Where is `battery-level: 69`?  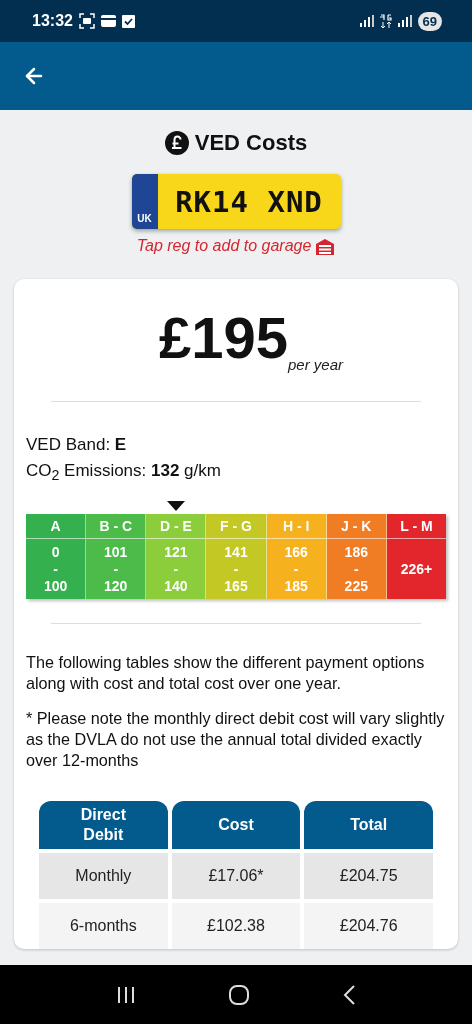 battery-level: 69 is located at coordinates (429, 21).